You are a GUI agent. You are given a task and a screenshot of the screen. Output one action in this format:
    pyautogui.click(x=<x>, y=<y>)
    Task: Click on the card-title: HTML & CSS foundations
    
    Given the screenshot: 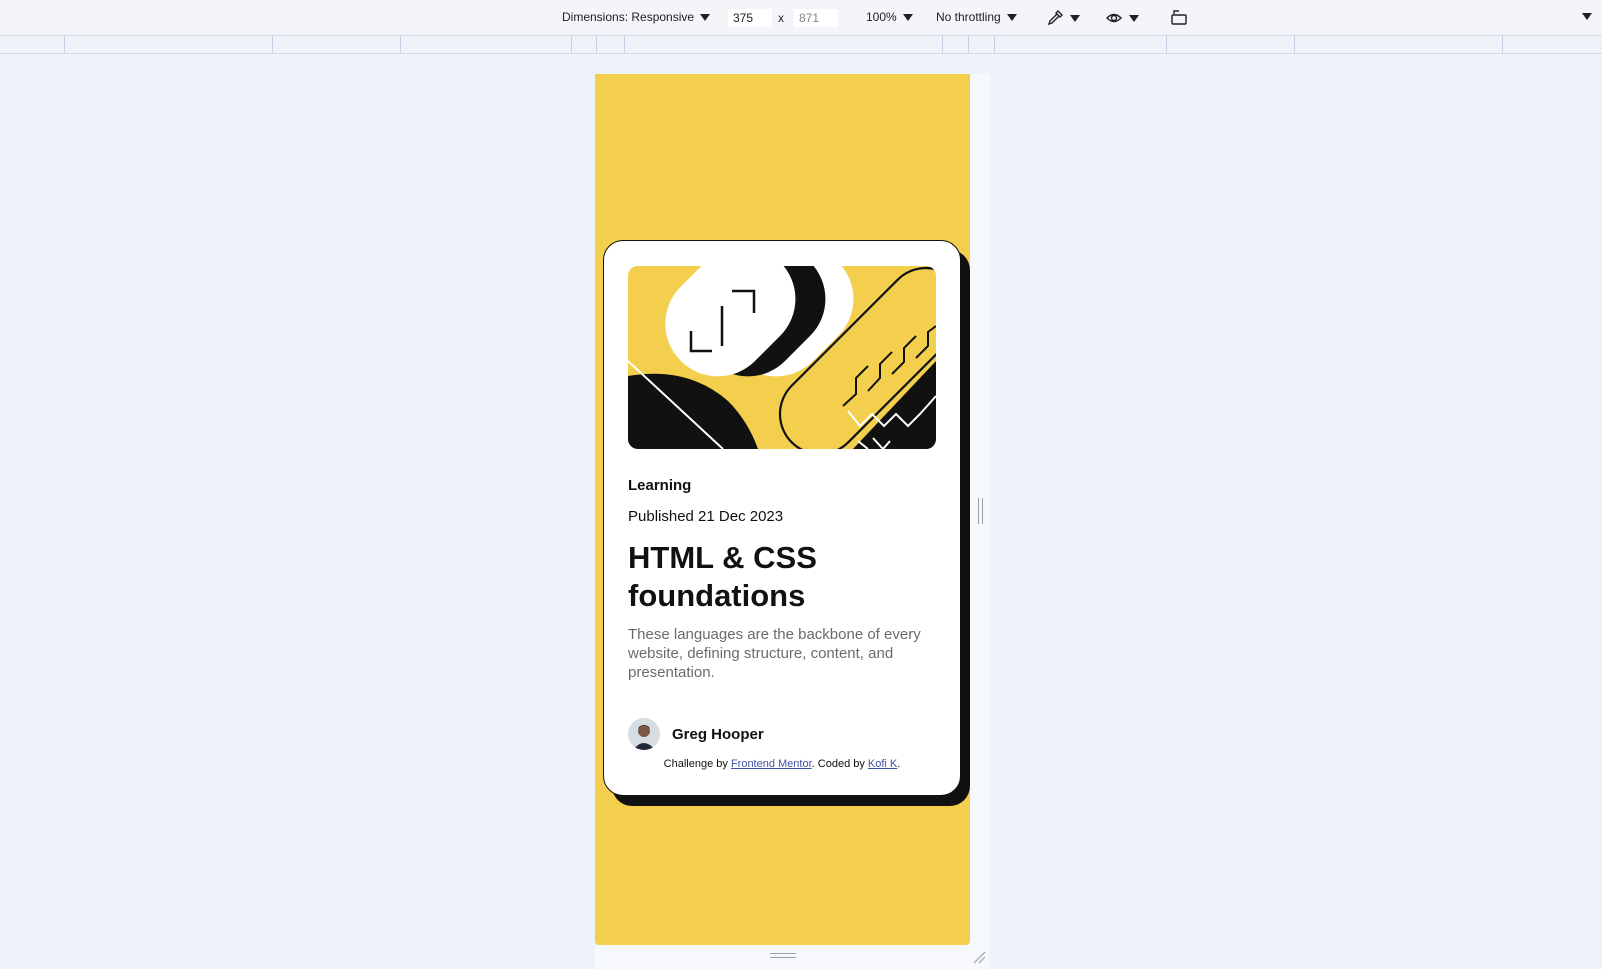 What is the action you would take?
    pyautogui.click(x=783, y=577)
    